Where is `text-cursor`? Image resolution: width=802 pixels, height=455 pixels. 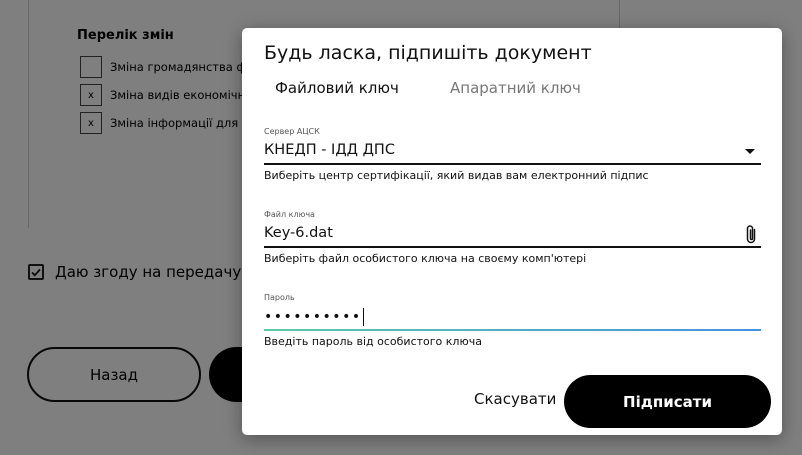
text-cursor is located at coordinates (363, 317).